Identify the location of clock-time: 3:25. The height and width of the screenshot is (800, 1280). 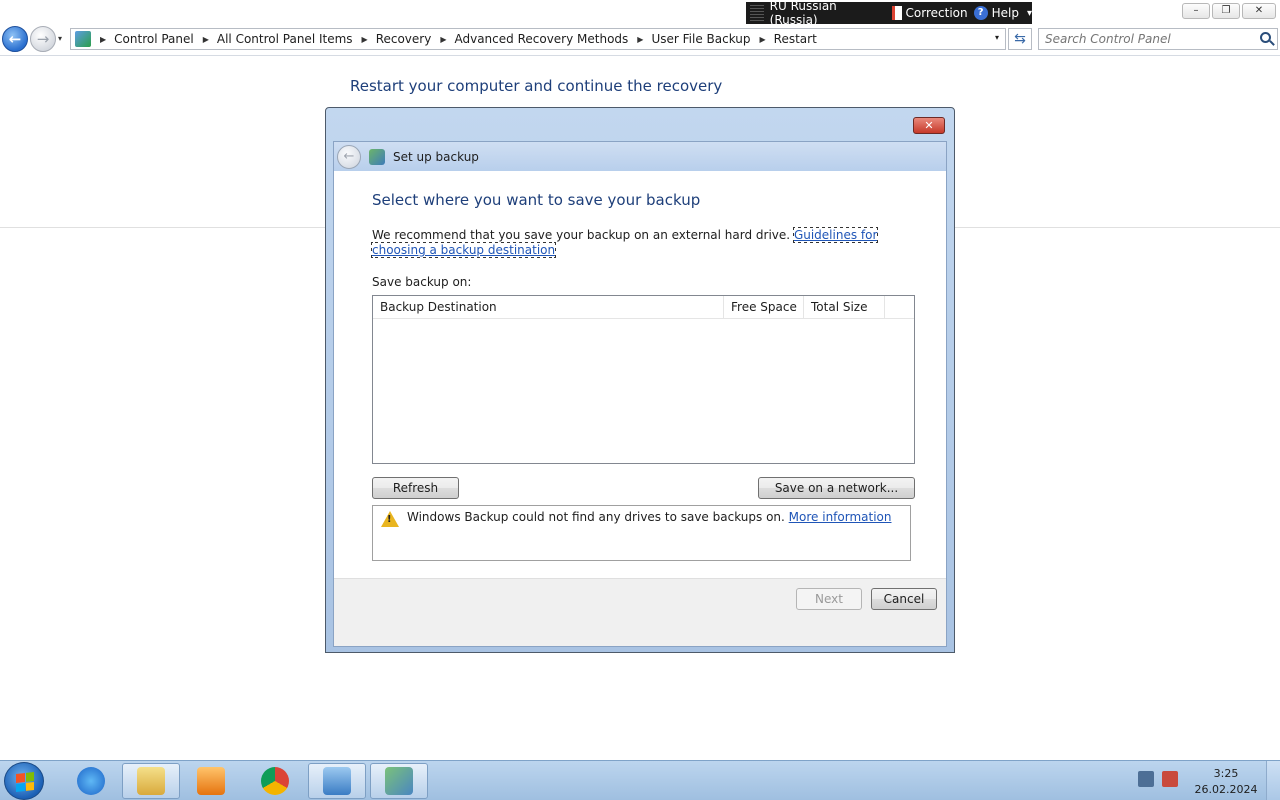
(1226, 773).